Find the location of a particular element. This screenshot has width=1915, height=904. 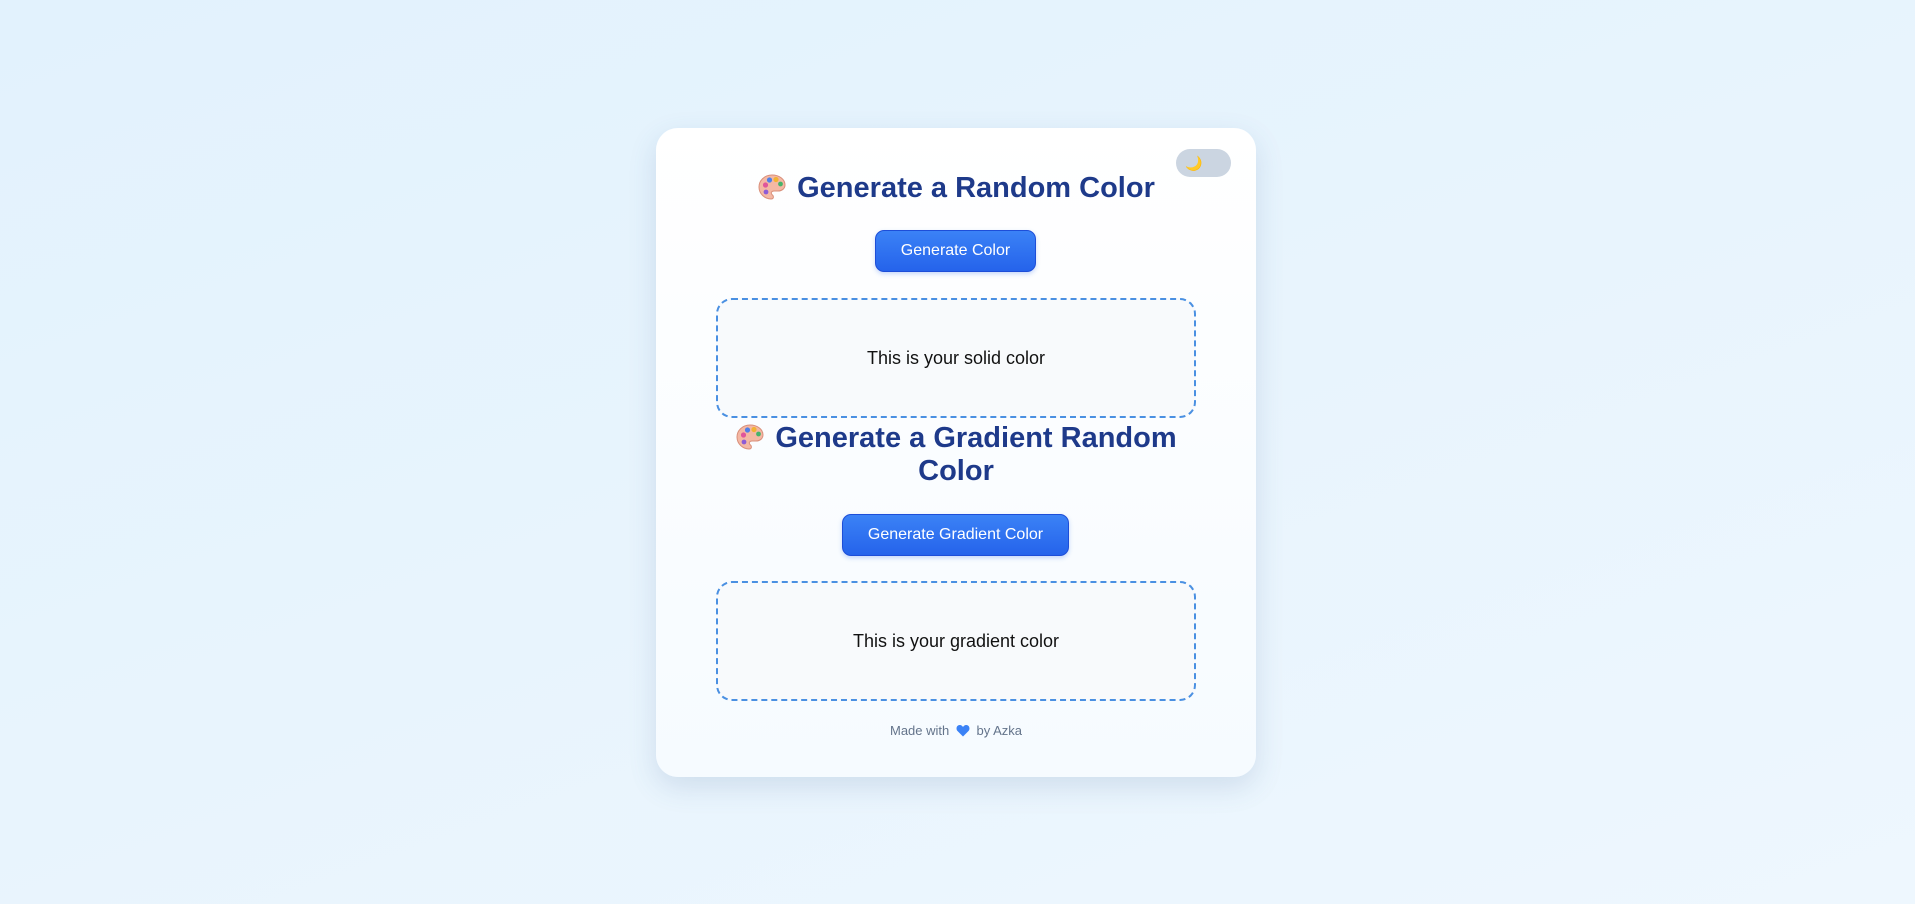

gradient-color-preview: This is your gradient color is located at coordinates (956, 641).